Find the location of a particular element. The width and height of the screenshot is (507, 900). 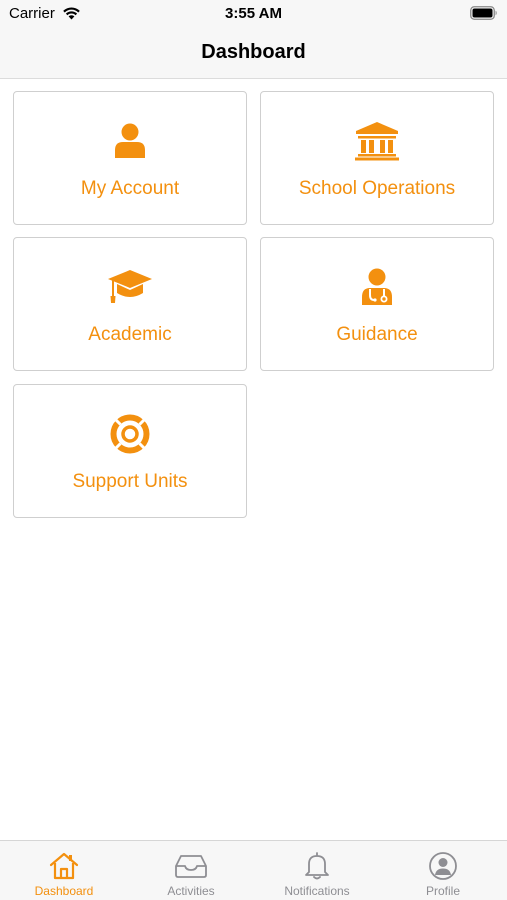

graduation-cap-icon is located at coordinates (130, 286).